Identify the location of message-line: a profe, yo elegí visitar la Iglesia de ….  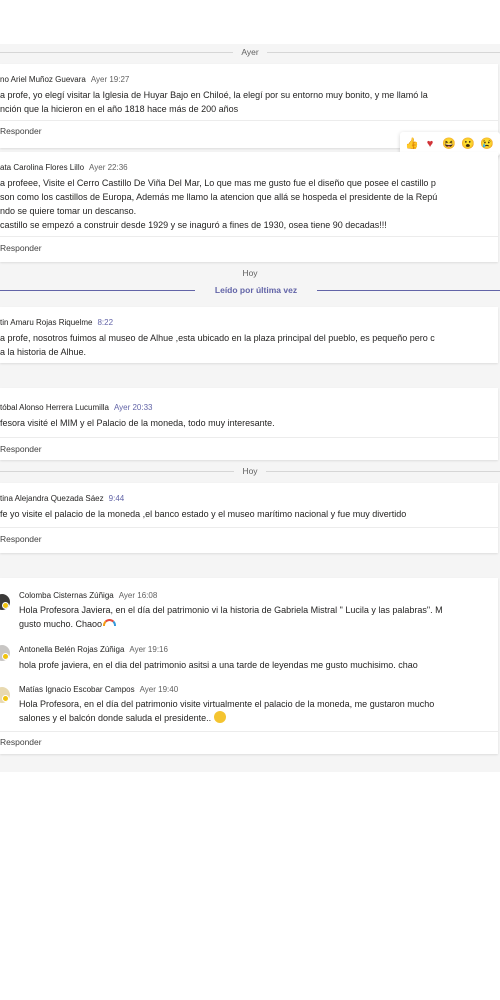
(214, 95).